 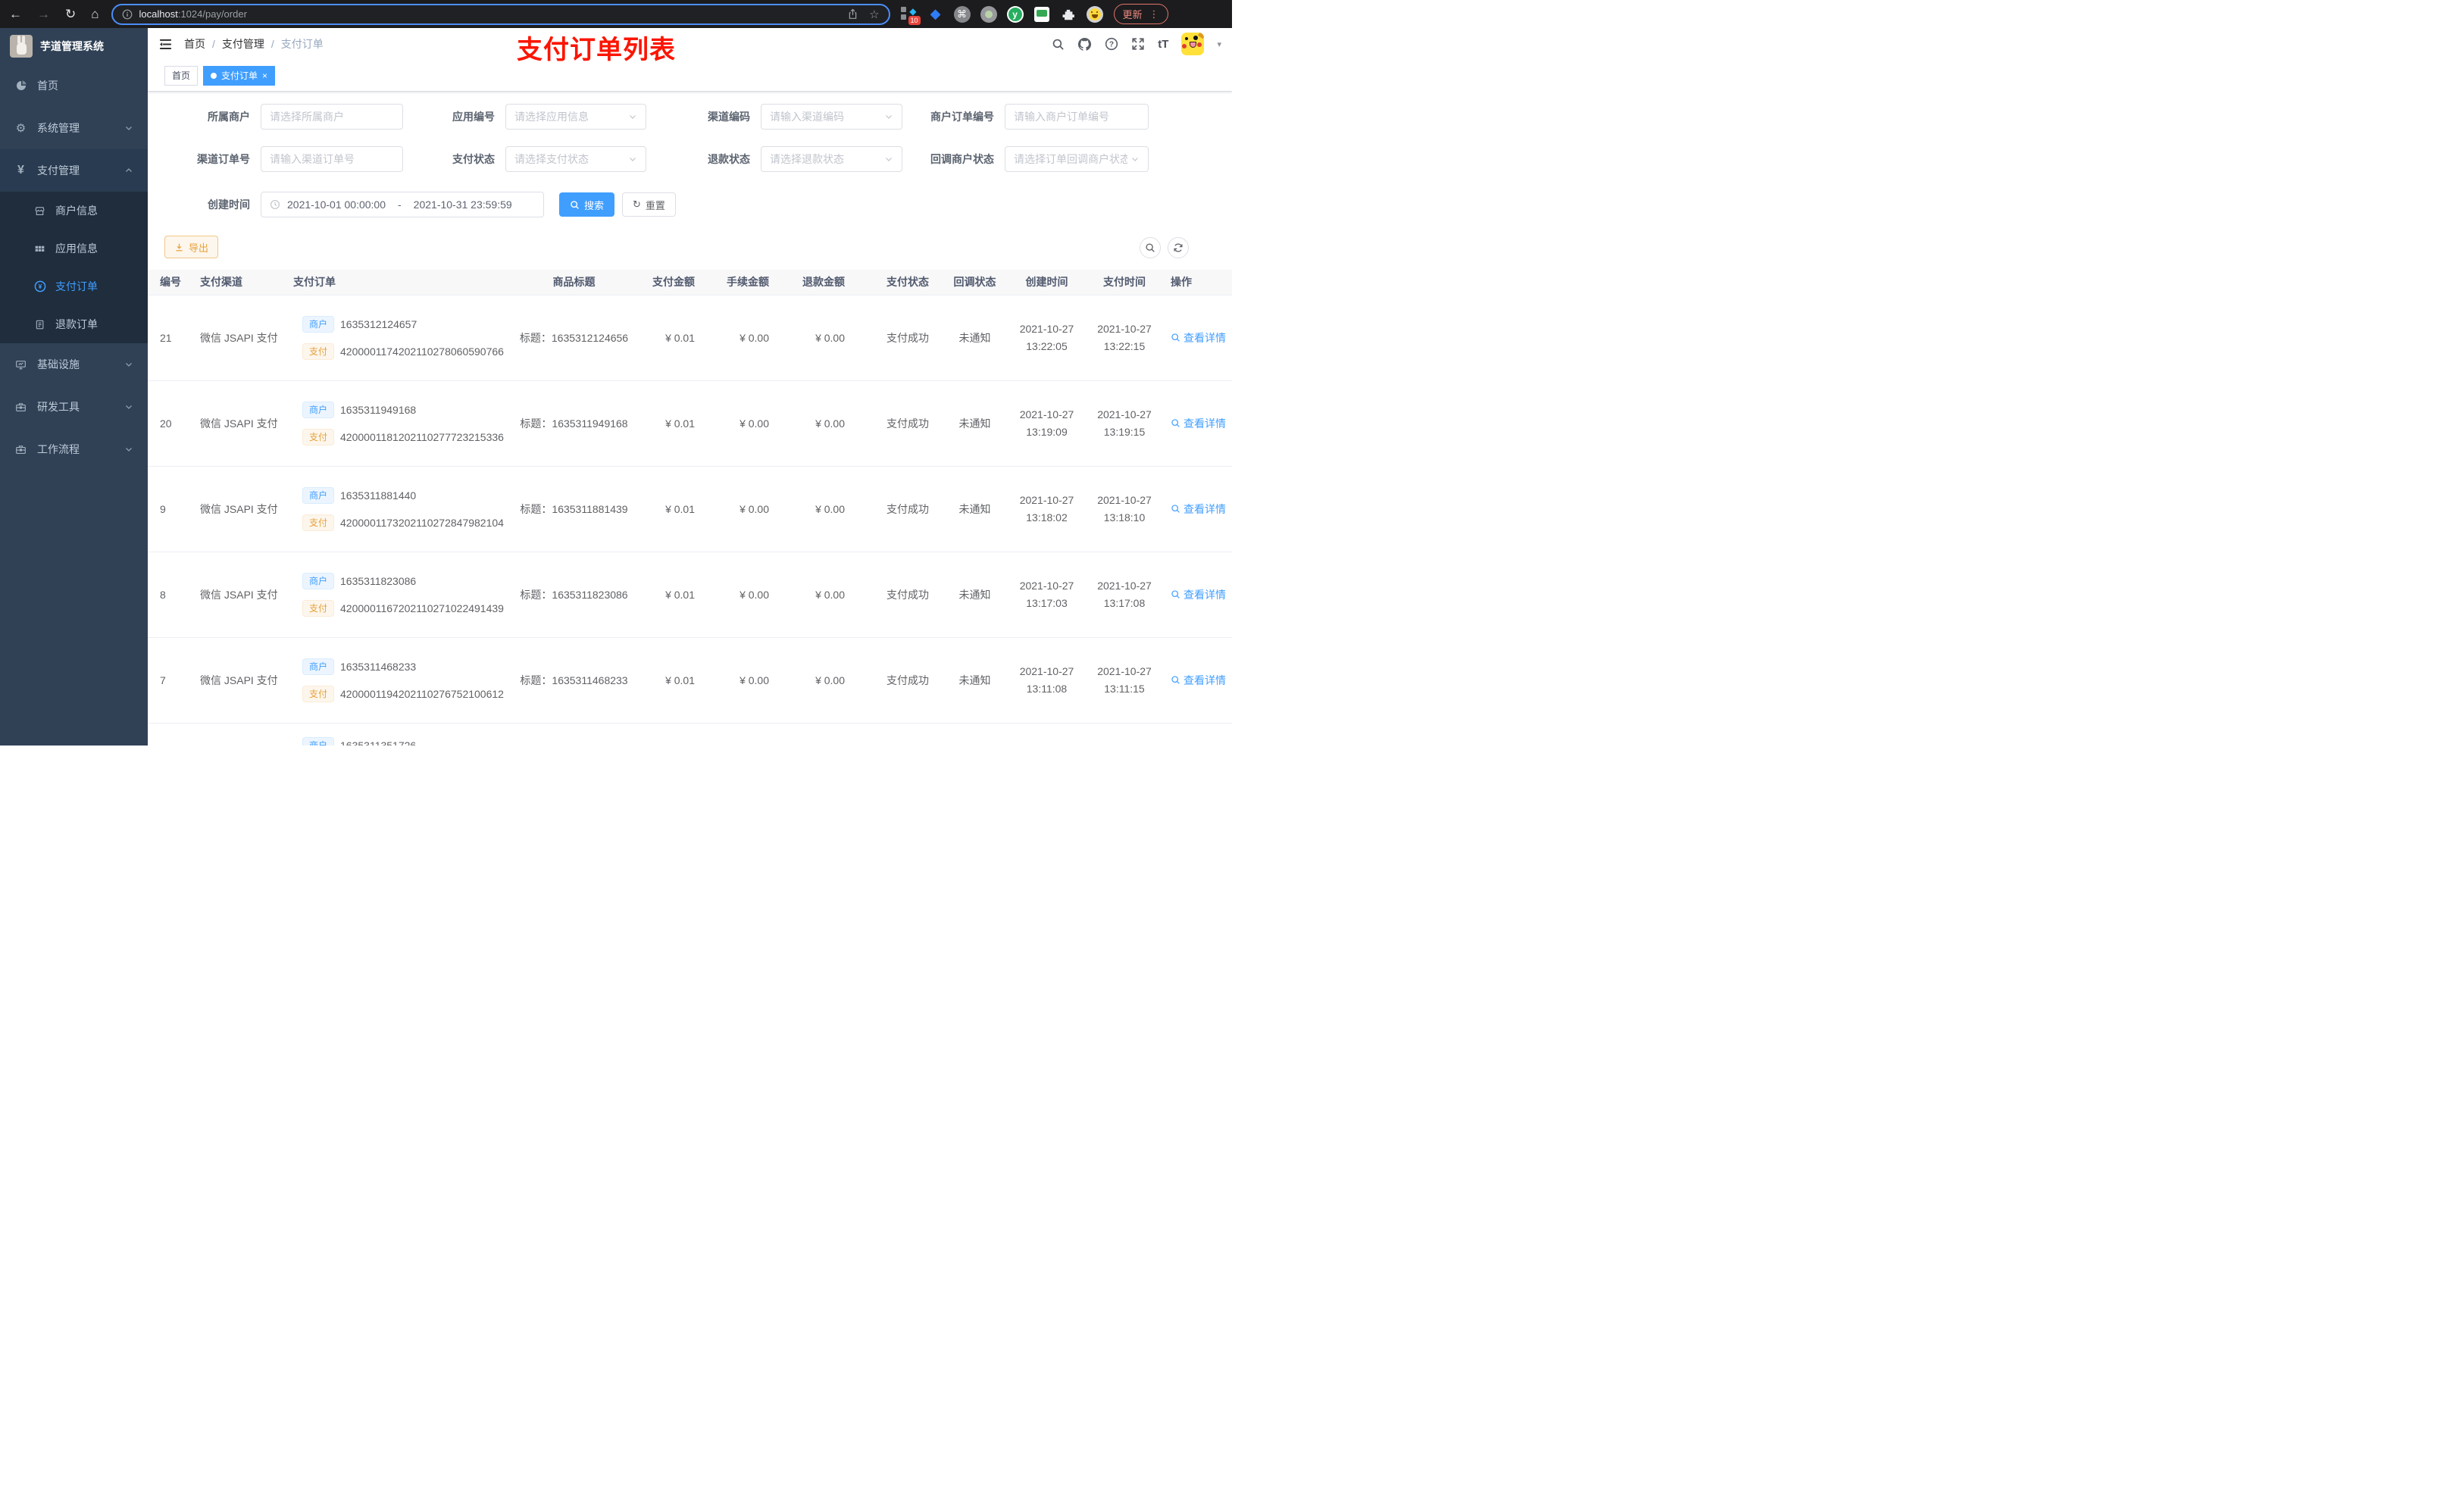 I want to click on fullscreen-icon, so click(x=1138, y=44).